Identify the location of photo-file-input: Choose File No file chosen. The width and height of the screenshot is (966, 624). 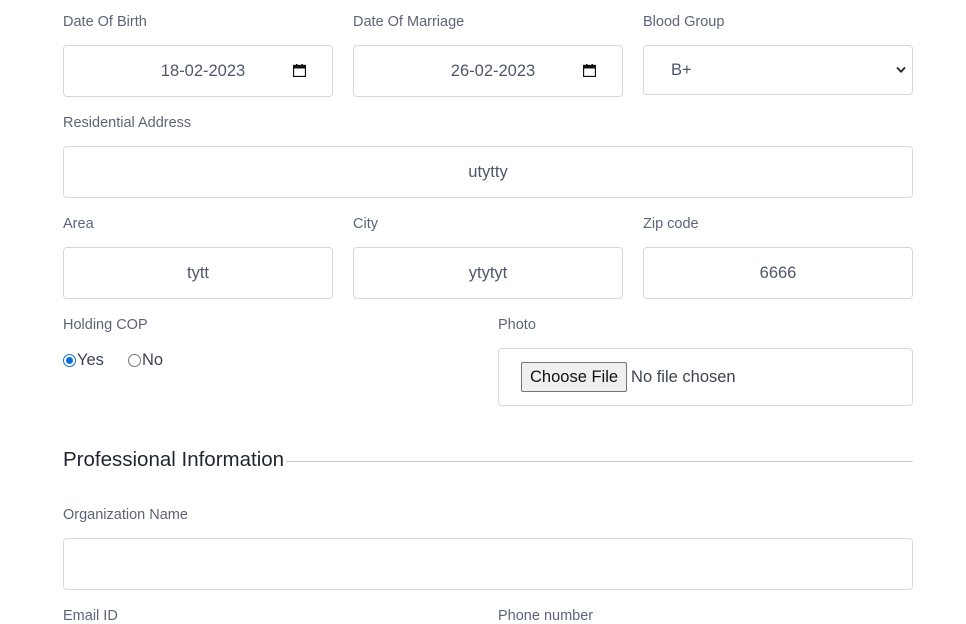
(705, 377).